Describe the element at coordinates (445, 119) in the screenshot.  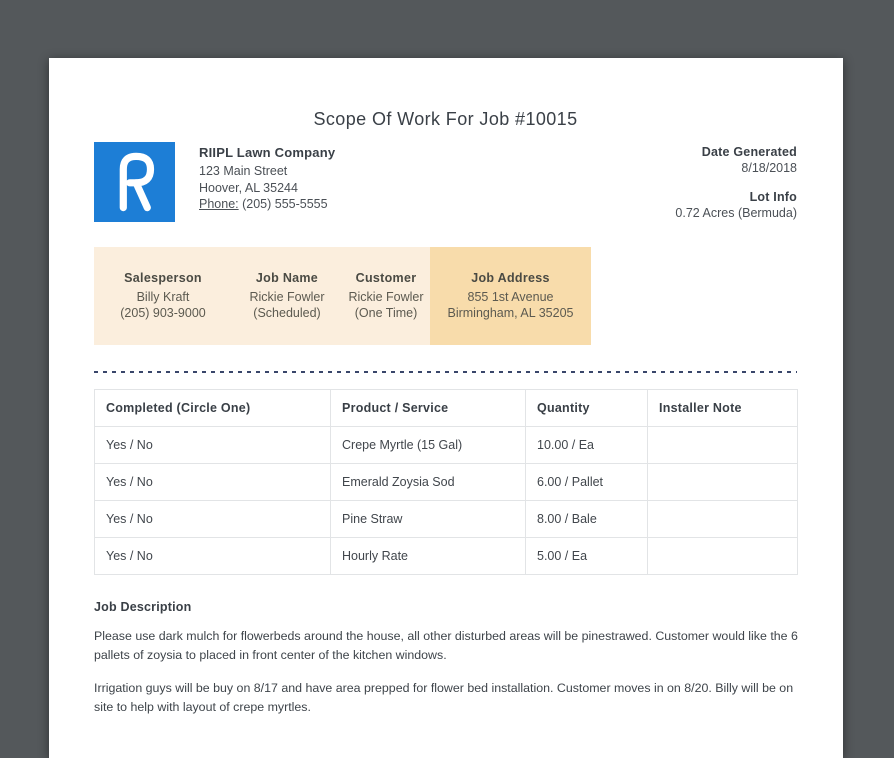
I see `page-title: Scope Of Work For Job #10015` at that location.